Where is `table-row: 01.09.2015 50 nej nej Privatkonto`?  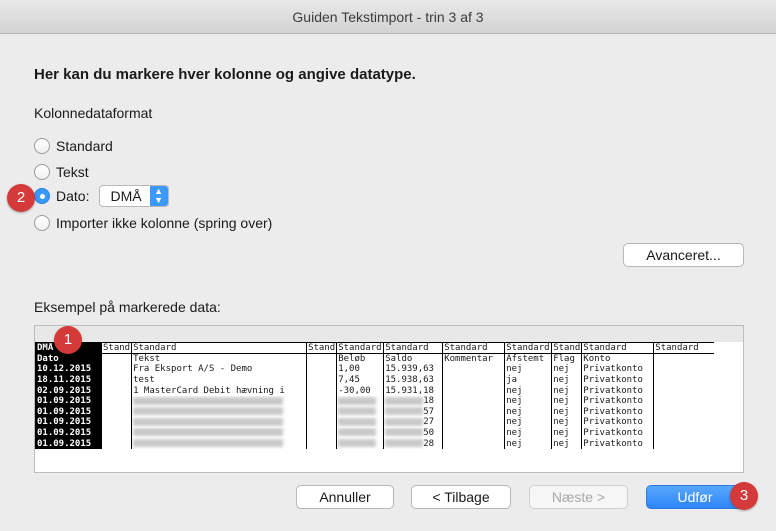
table-row: 01.09.2015 50 nej nej Privatkonto is located at coordinates (374, 433).